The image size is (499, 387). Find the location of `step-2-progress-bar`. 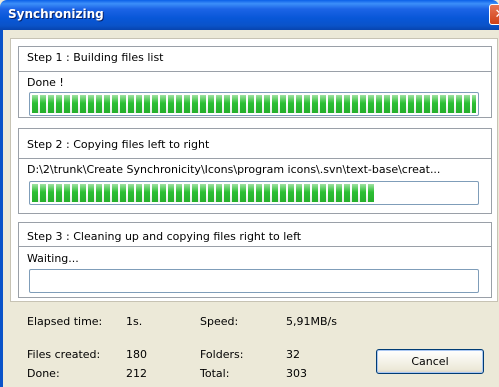

step-2-progress-bar is located at coordinates (254, 193).